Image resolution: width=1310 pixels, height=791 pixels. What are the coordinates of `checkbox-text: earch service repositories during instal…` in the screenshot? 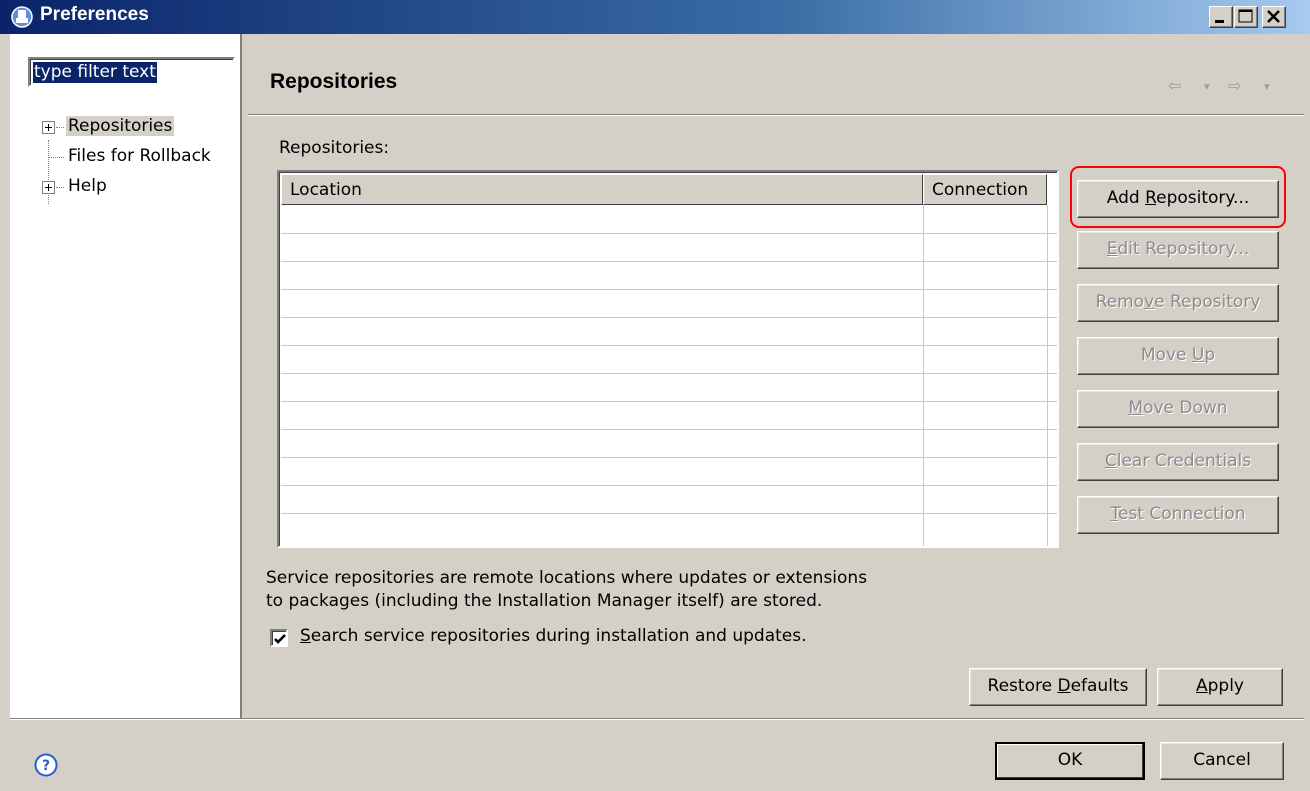 It's located at (558, 636).